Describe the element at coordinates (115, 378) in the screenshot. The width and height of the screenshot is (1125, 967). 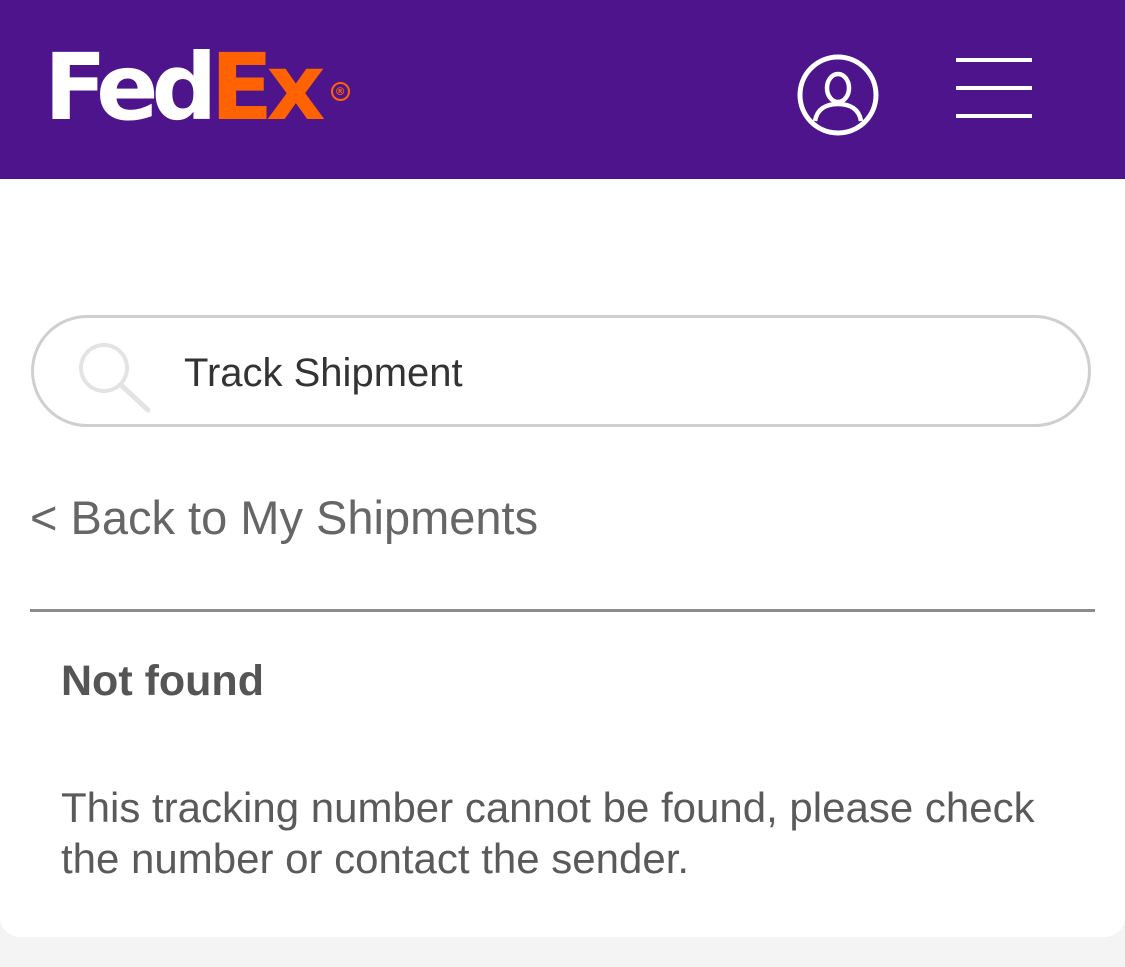
I see `search-icon` at that location.